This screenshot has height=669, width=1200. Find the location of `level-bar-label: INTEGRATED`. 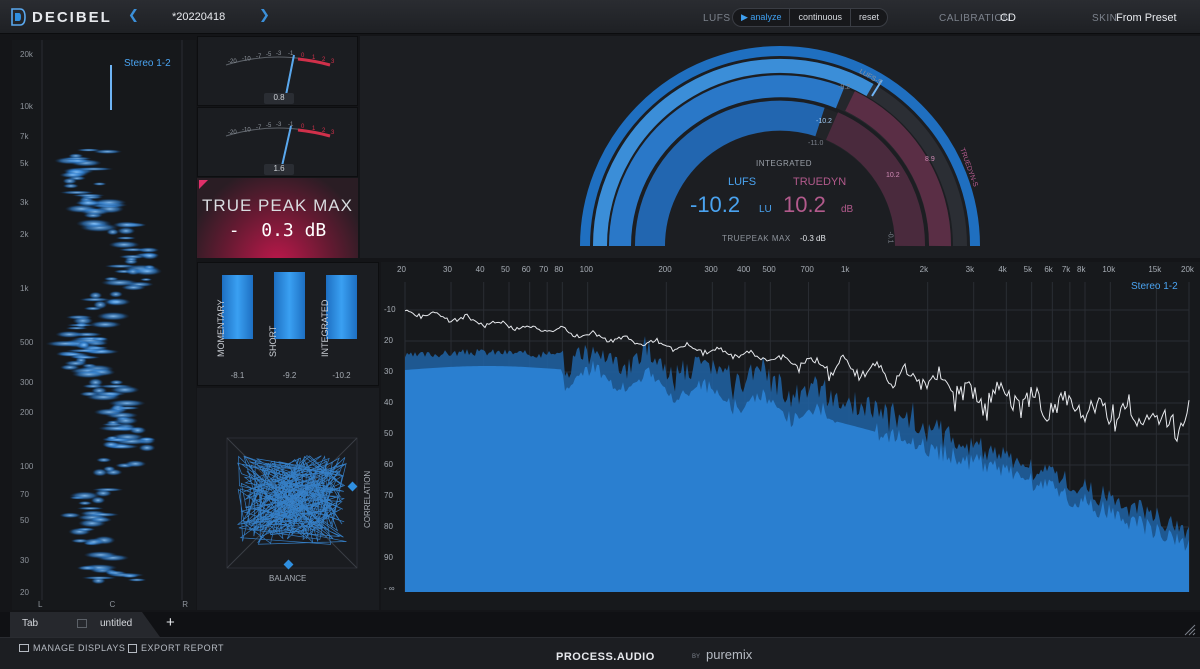

level-bar-label: INTEGRATED is located at coordinates (325, 328).